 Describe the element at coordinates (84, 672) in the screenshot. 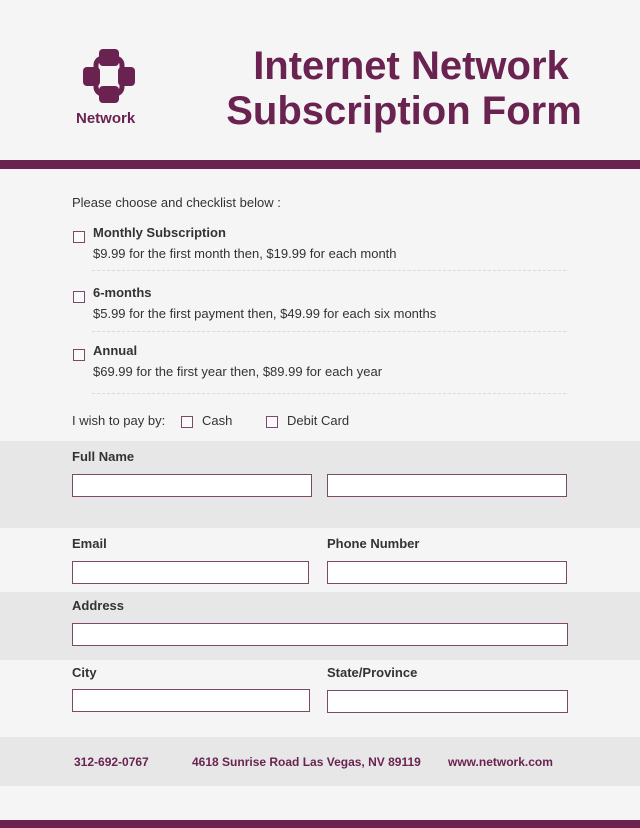

I see `city-label: City` at that location.